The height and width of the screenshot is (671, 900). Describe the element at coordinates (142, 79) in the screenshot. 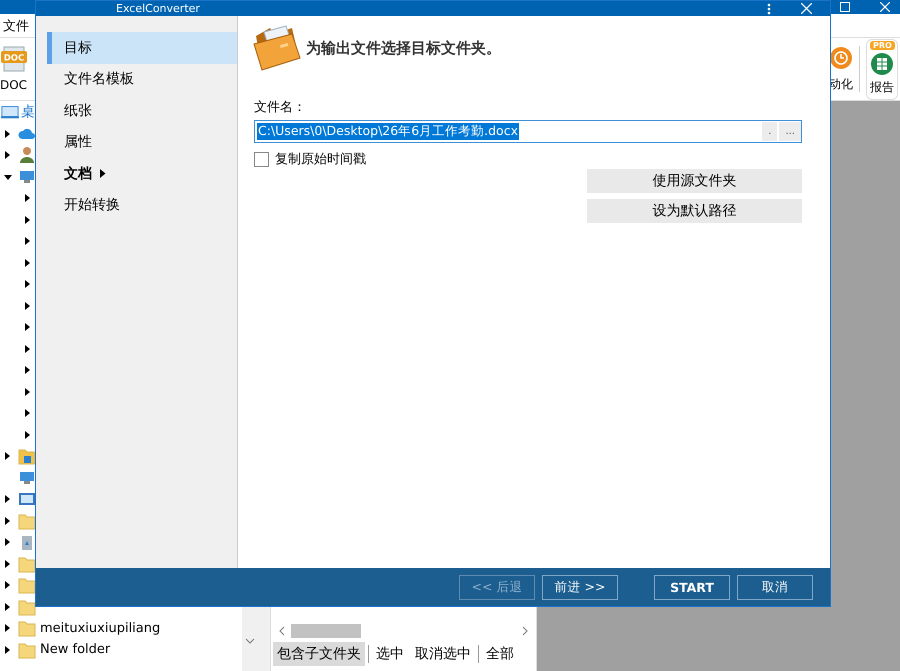

I see `nav-item: 文件名模板` at that location.